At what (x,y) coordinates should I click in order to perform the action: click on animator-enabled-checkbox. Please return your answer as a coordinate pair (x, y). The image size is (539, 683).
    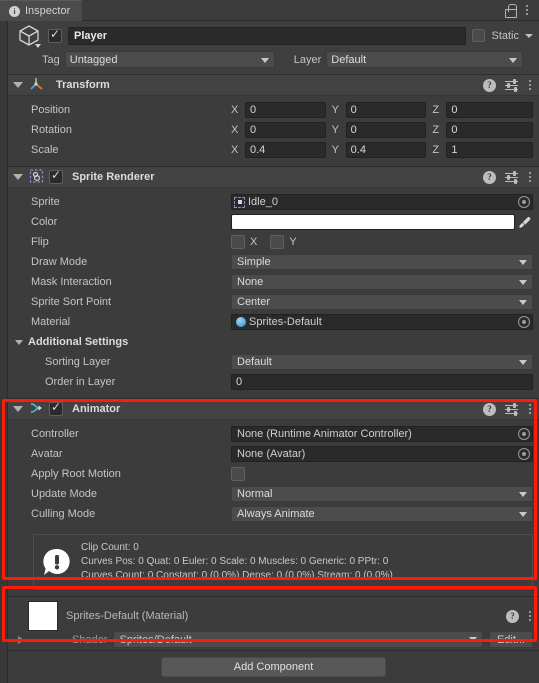
    Looking at the image, I should click on (56, 408).